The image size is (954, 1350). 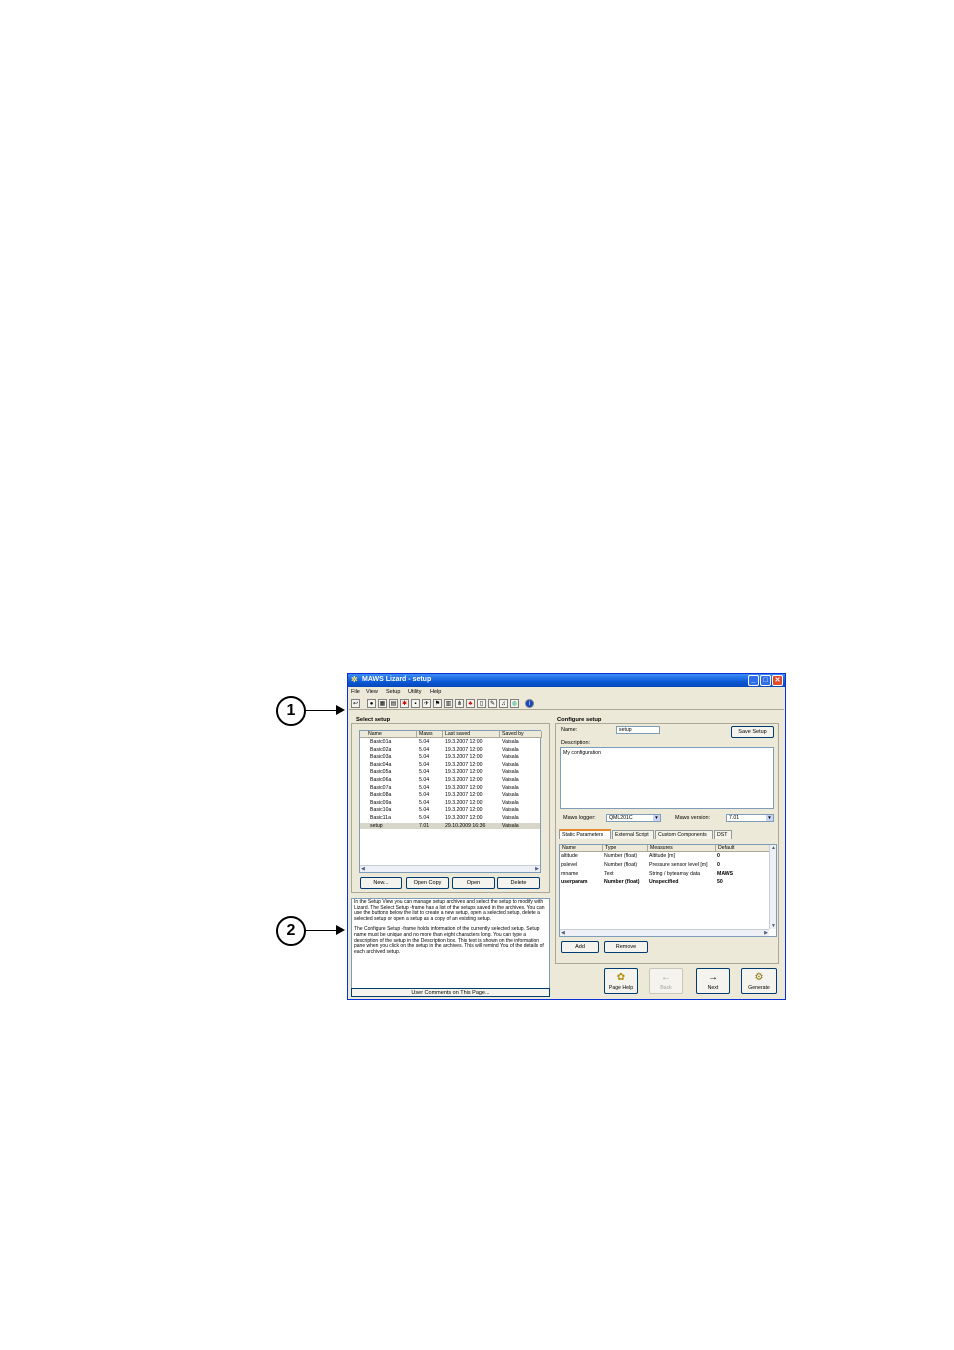 I want to click on page-help-button: ✿ Page Help, so click(x=621, y=981).